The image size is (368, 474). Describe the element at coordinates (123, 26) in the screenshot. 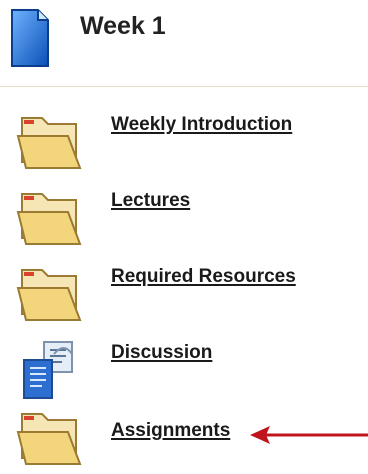

I see `page-title: Week 1` at that location.